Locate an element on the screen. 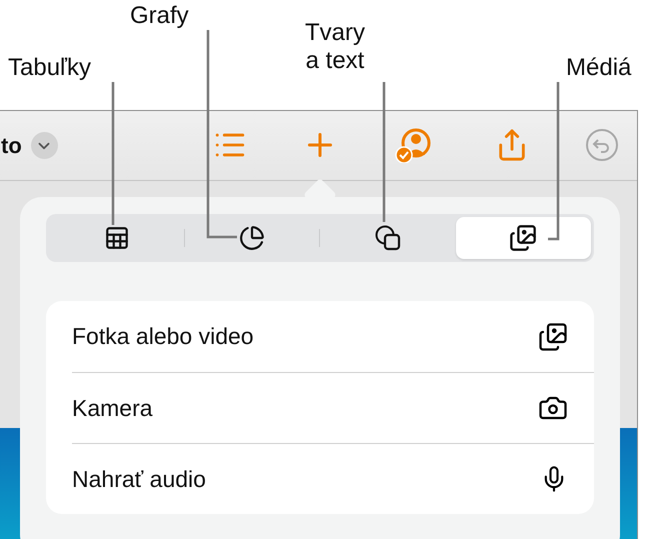 This screenshot has width=654, height=539. callout-label: Grafy is located at coordinates (159, 16).